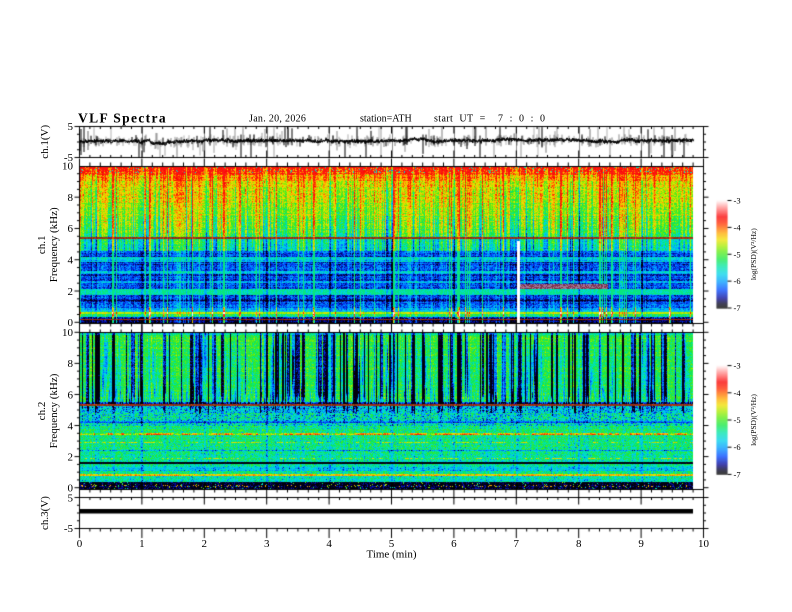  Describe the element at coordinates (45, 142) in the screenshot. I see `svg-text: ch.1(V)` at that location.